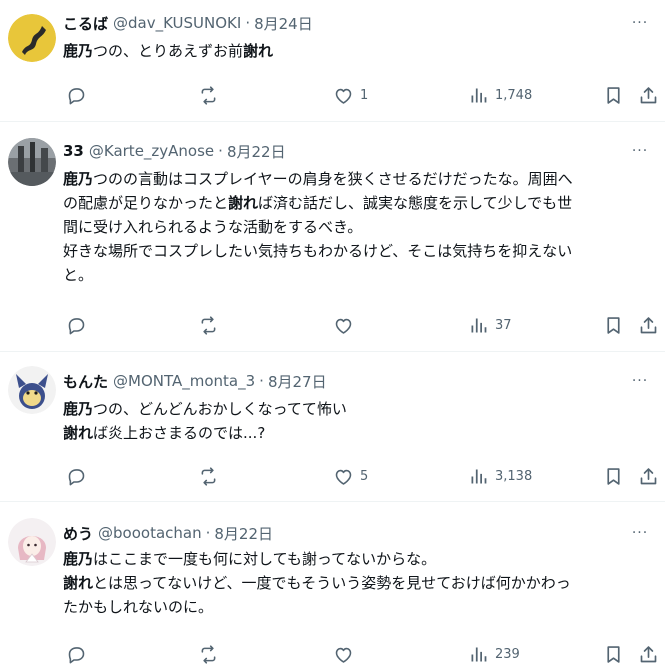 The width and height of the screenshot is (665, 665). I want to click on author-name: 33, so click(73, 151).